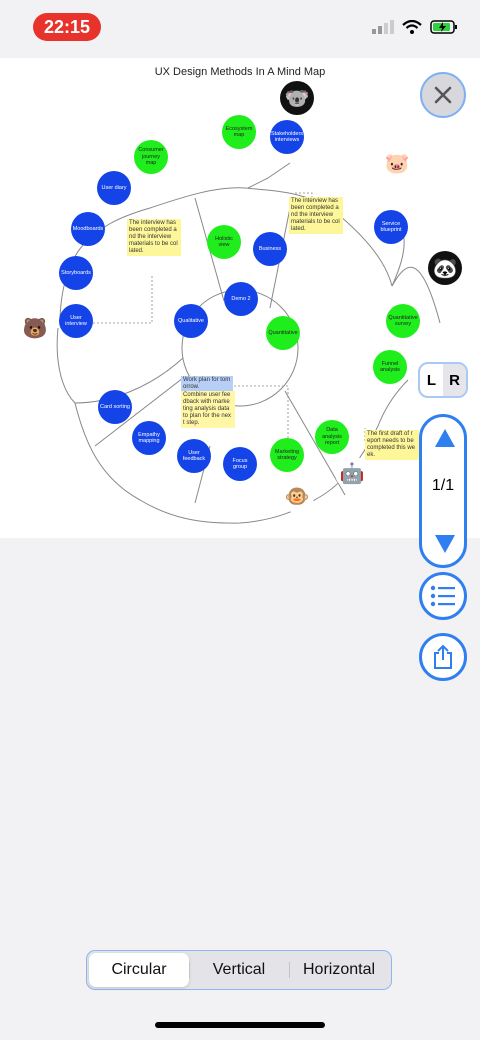  What do you see at coordinates (151, 157) in the screenshot?
I see `node-consumer-journey-map: Consumer journey map` at bounding box center [151, 157].